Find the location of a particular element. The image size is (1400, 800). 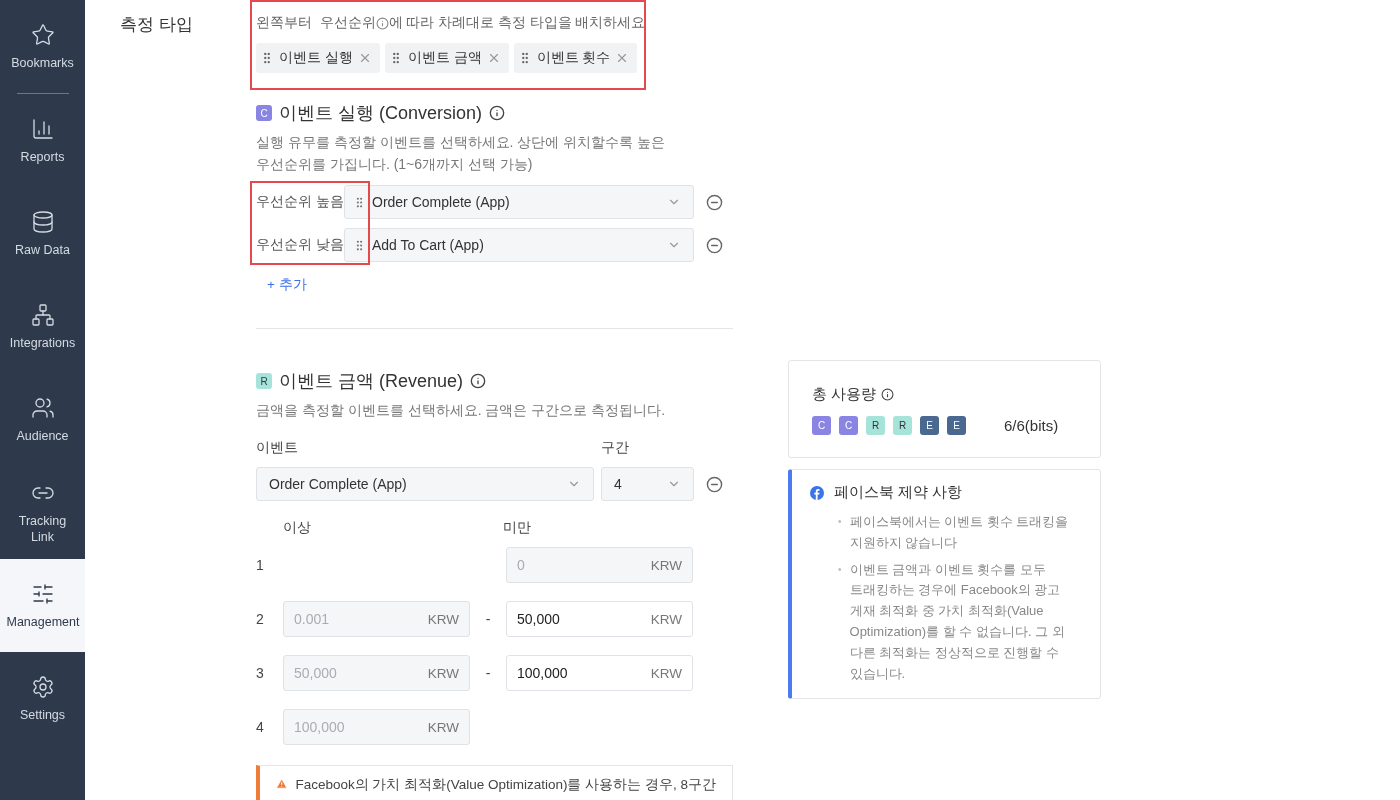

amount-field: 100,000 KRW is located at coordinates (599, 673).